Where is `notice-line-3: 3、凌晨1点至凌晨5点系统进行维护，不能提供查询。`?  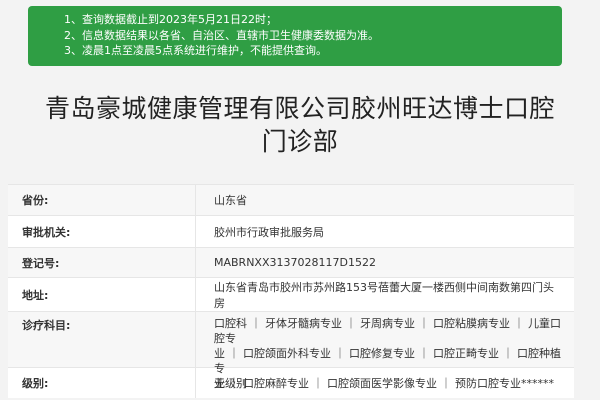
notice-line-3: 3、凌晨1点至凌晨5点系统进行维护，不能提供查询。 is located at coordinates (195, 50).